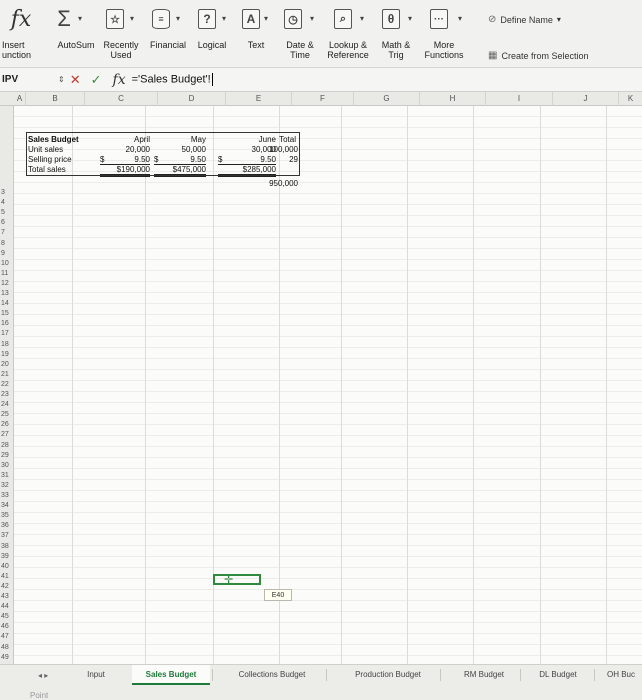  What do you see at coordinates (119, 80) in the screenshot?
I see `fx-icon: fx` at bounding box center [119, 80].